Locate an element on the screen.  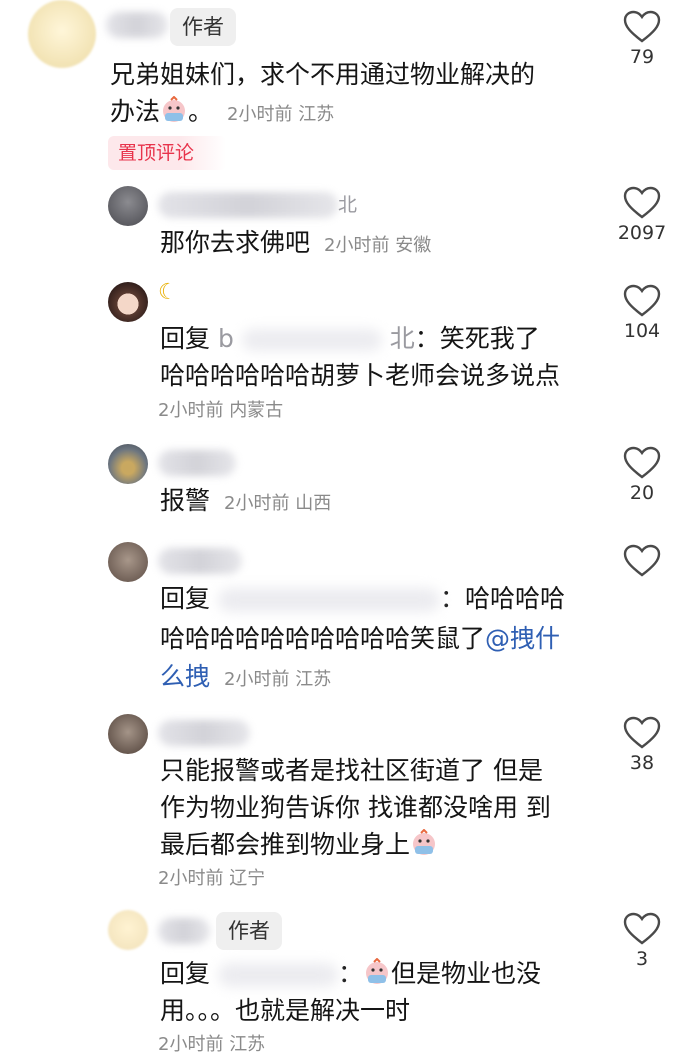
comment-meta: 2小时前 江苏 is located at coordinates (212, 1044).